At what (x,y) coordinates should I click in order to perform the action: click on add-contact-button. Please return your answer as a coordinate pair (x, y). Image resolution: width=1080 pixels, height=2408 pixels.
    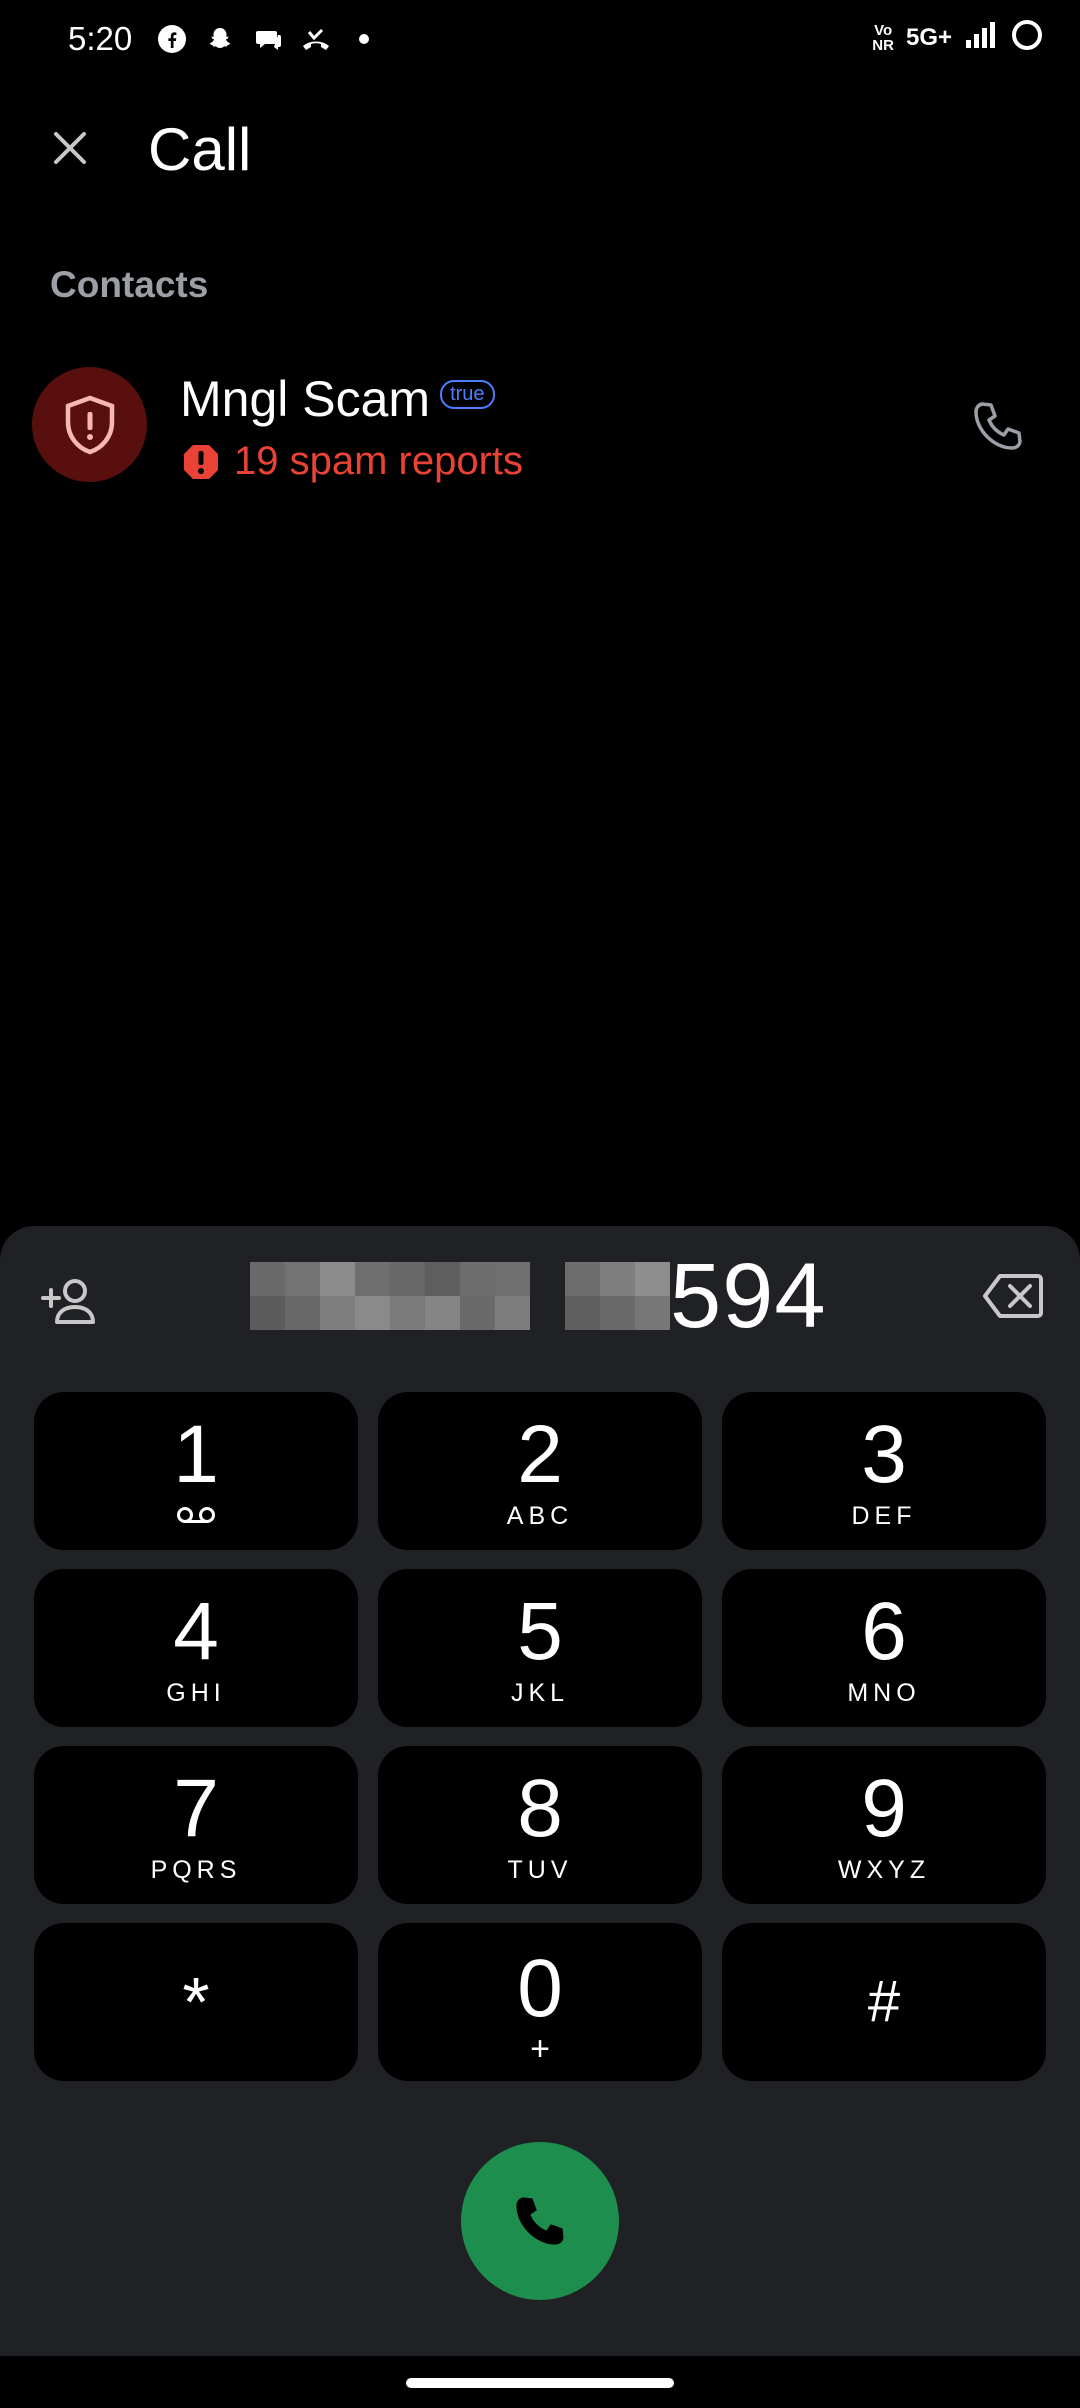
    Looking at the image, I should click on (70, 1302).